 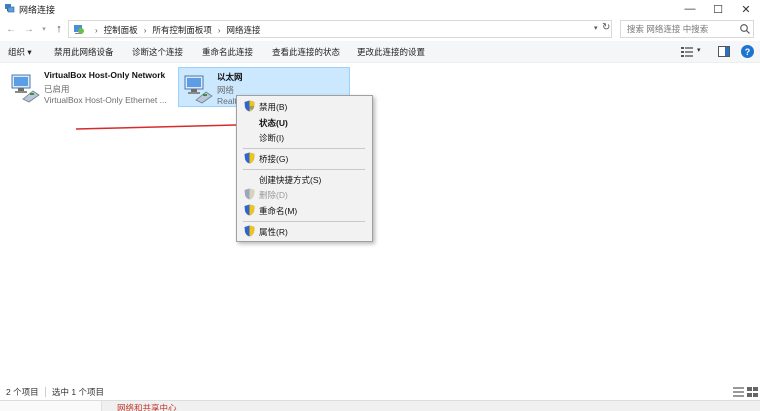 What do you see at coordinates (278, 211) in the screenshot?
I see `menu-item-label: 重命名(M)` at bounding box center [278, 211].